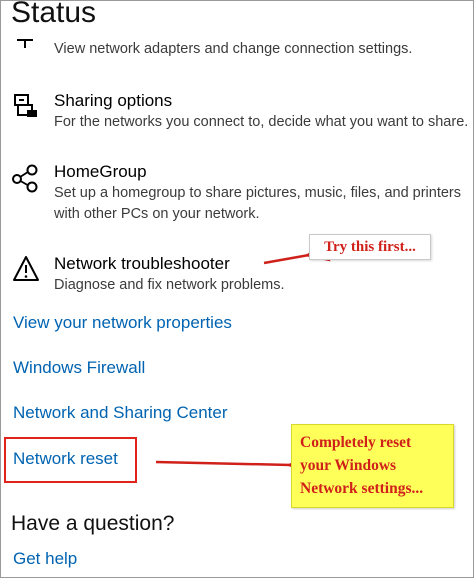 The width and height of the screenshot is (474, 578). What do you see at coordinates (297, 253) in the screenshot?
I see `troubleshooter-arrow` at bounding box center [297, 253].